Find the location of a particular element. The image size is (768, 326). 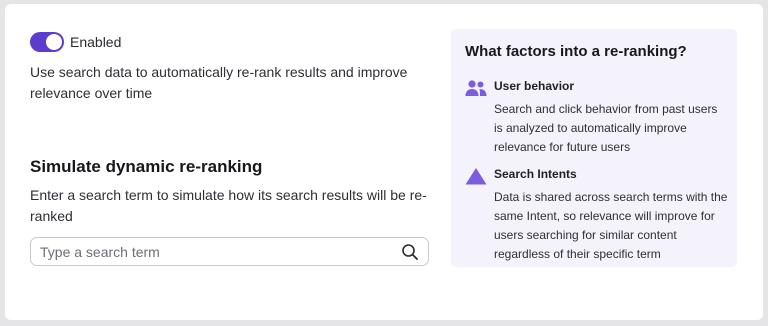

simulate-title: Simulate dynamic re-ranking is located at coordinates (146, 166).